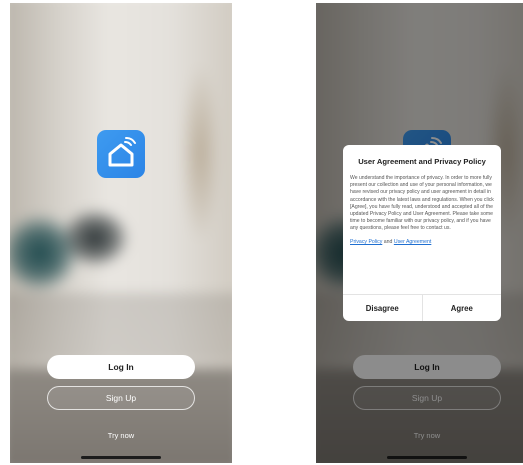  What do you see at coordinates (382, 308) in the screenshot?
I see `disagree-button: Disagree` at bounding box center [382, 308].